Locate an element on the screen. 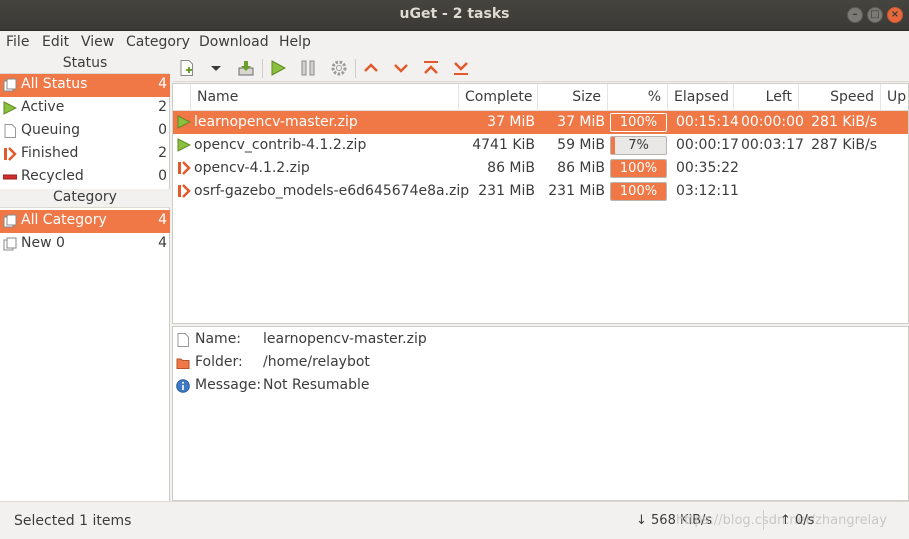  folder-icon is located at coordinates (183, 363).